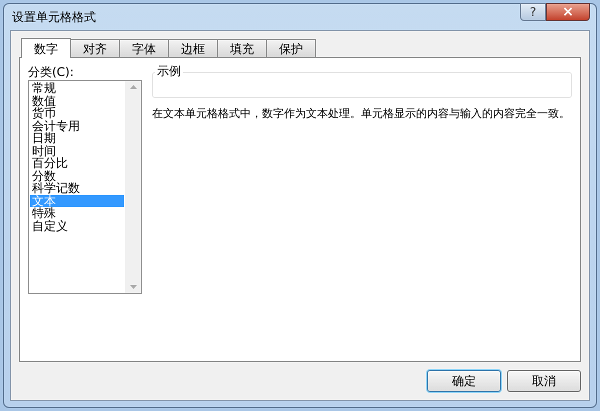  Describe the element at coordinates (95, 48) in the screenshot. I see `tab: 对齐` at that location.